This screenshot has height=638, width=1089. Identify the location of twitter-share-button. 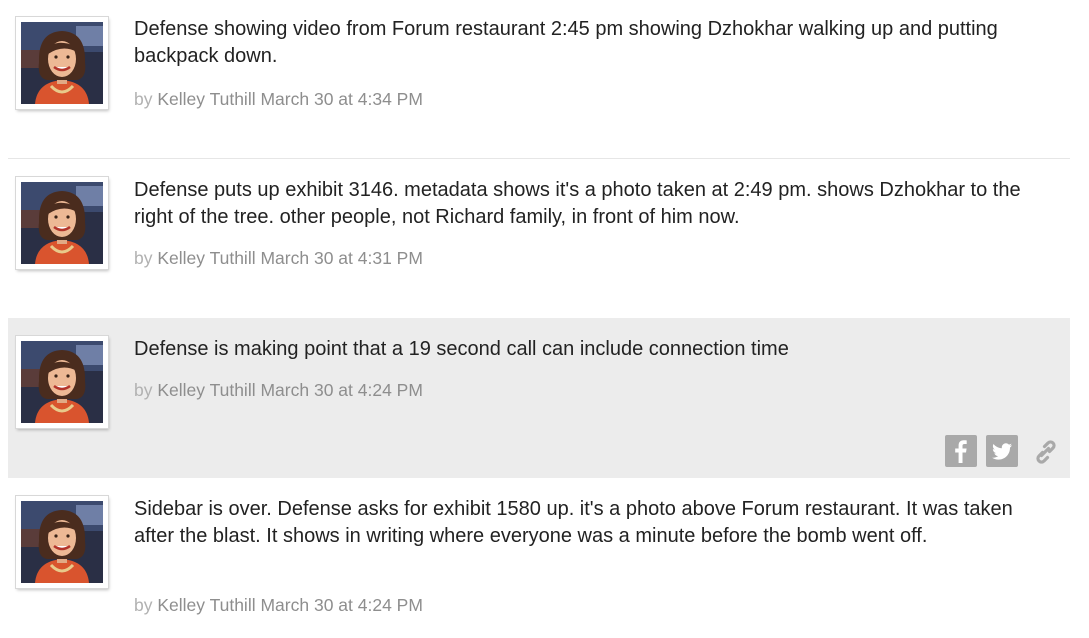
(1002, 451).